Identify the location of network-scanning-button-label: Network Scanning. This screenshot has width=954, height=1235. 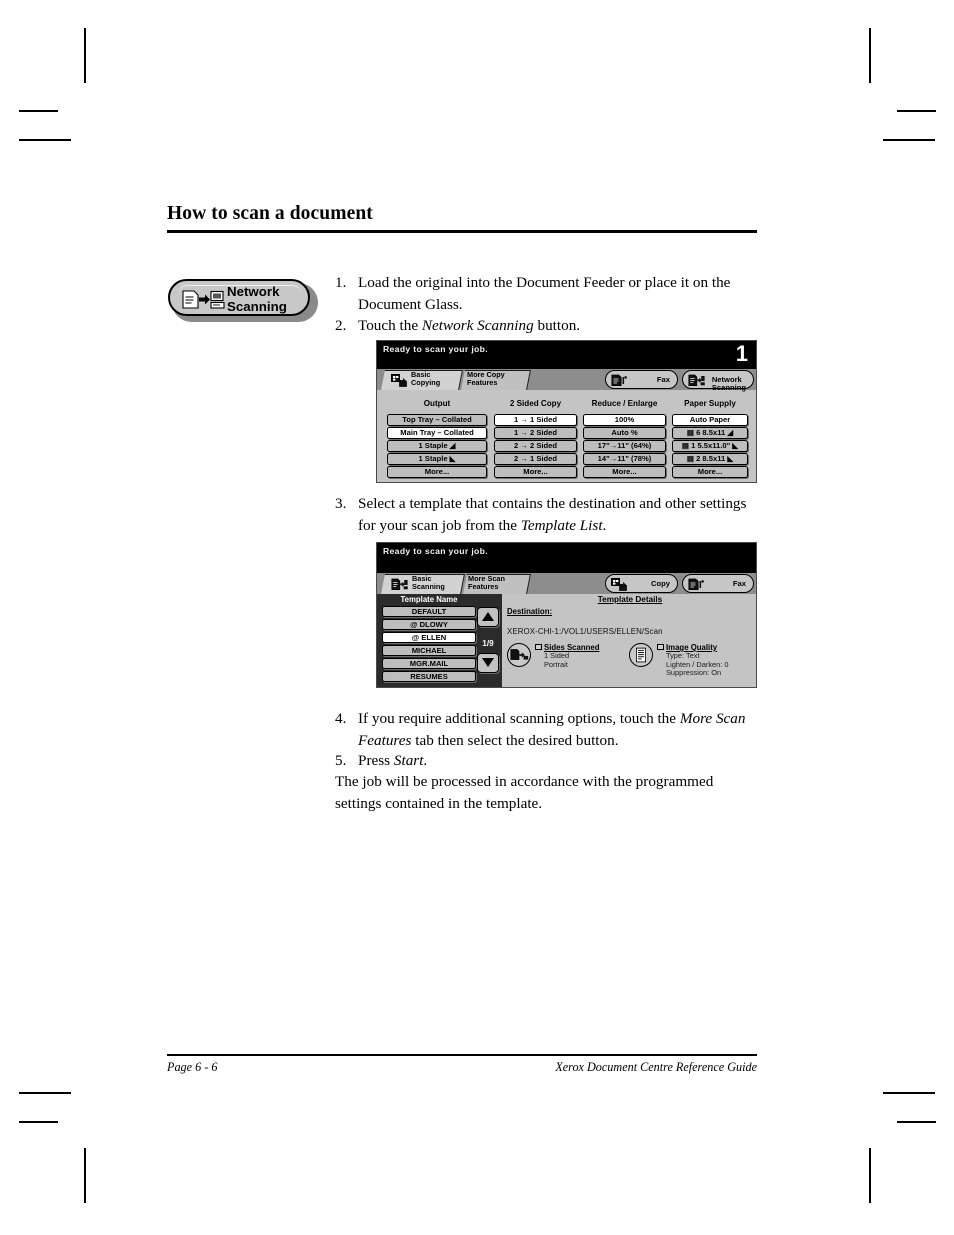
(268, 299).